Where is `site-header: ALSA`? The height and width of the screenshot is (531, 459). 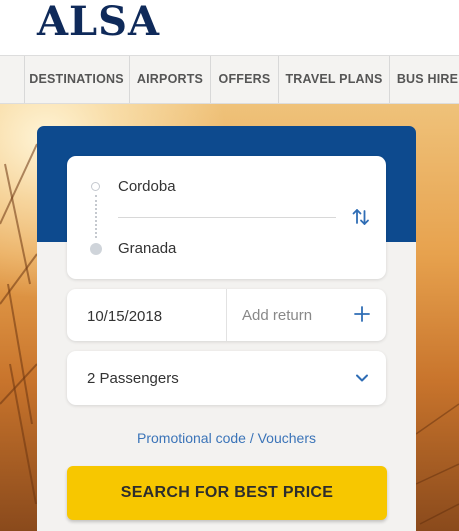 site-header: ALSA is located at coordinates (229, 27).